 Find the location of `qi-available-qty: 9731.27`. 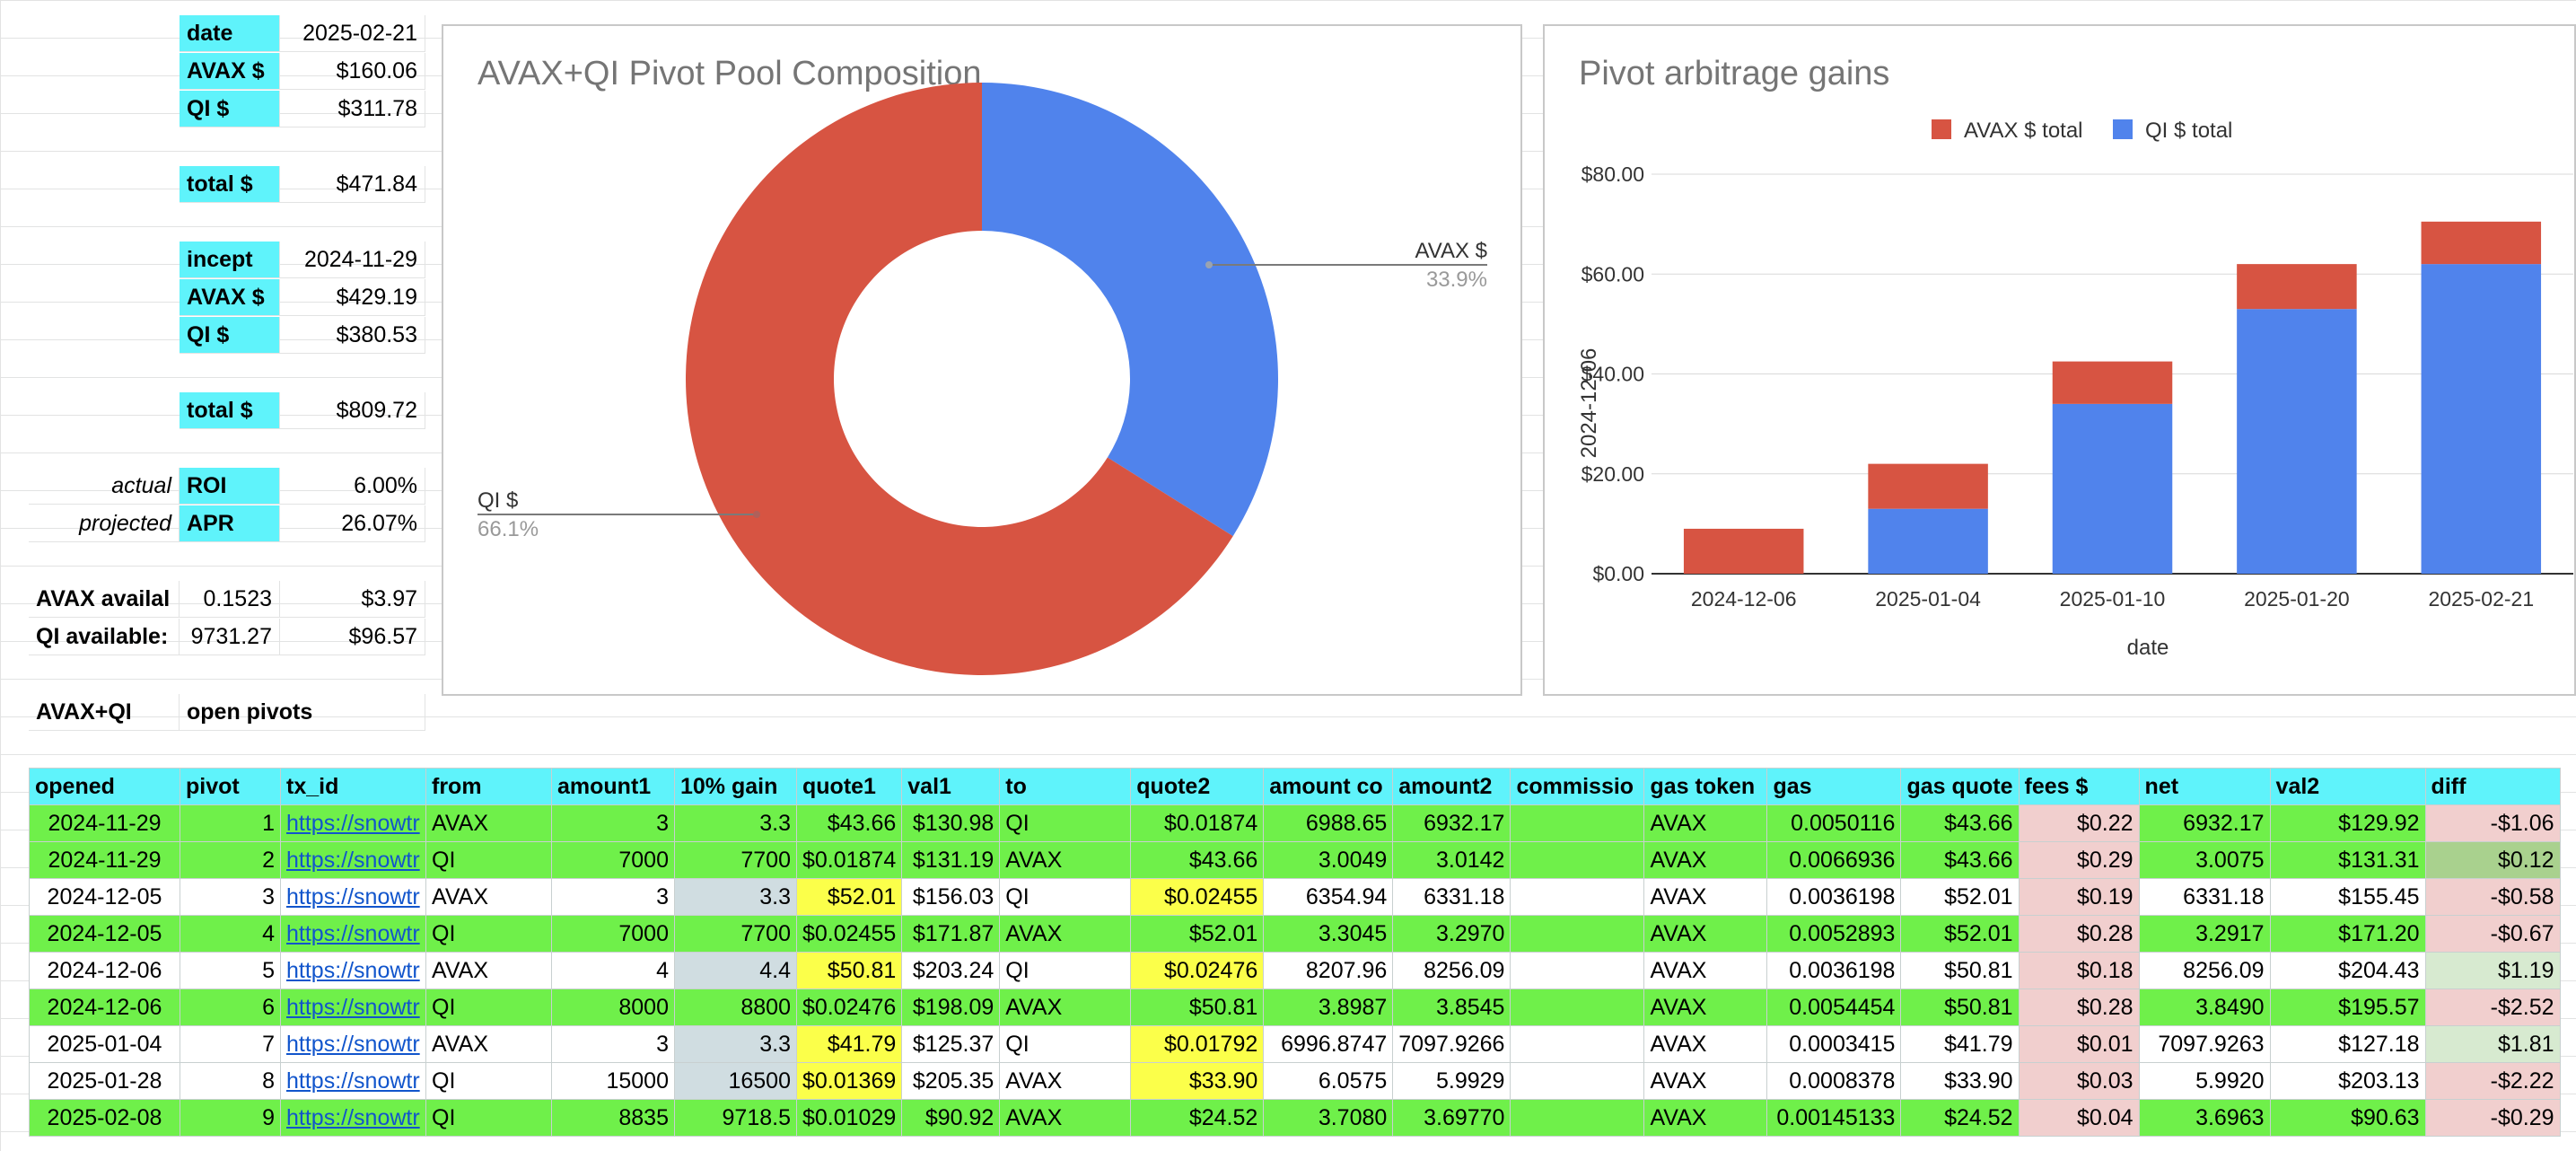

qi-available-qty: 9731.27 is located at coordinates (230, 637).